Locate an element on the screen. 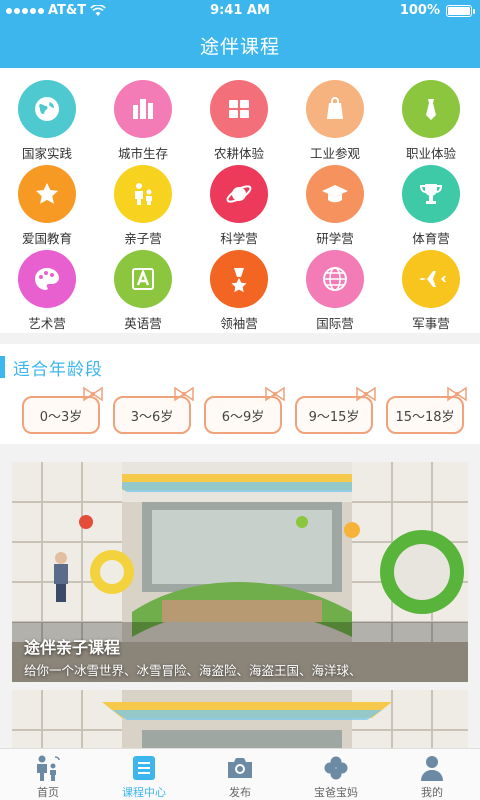 The width and height of the screenshot is (480, 800). category-item: 职业体验 is located at coordinates (431, 121).